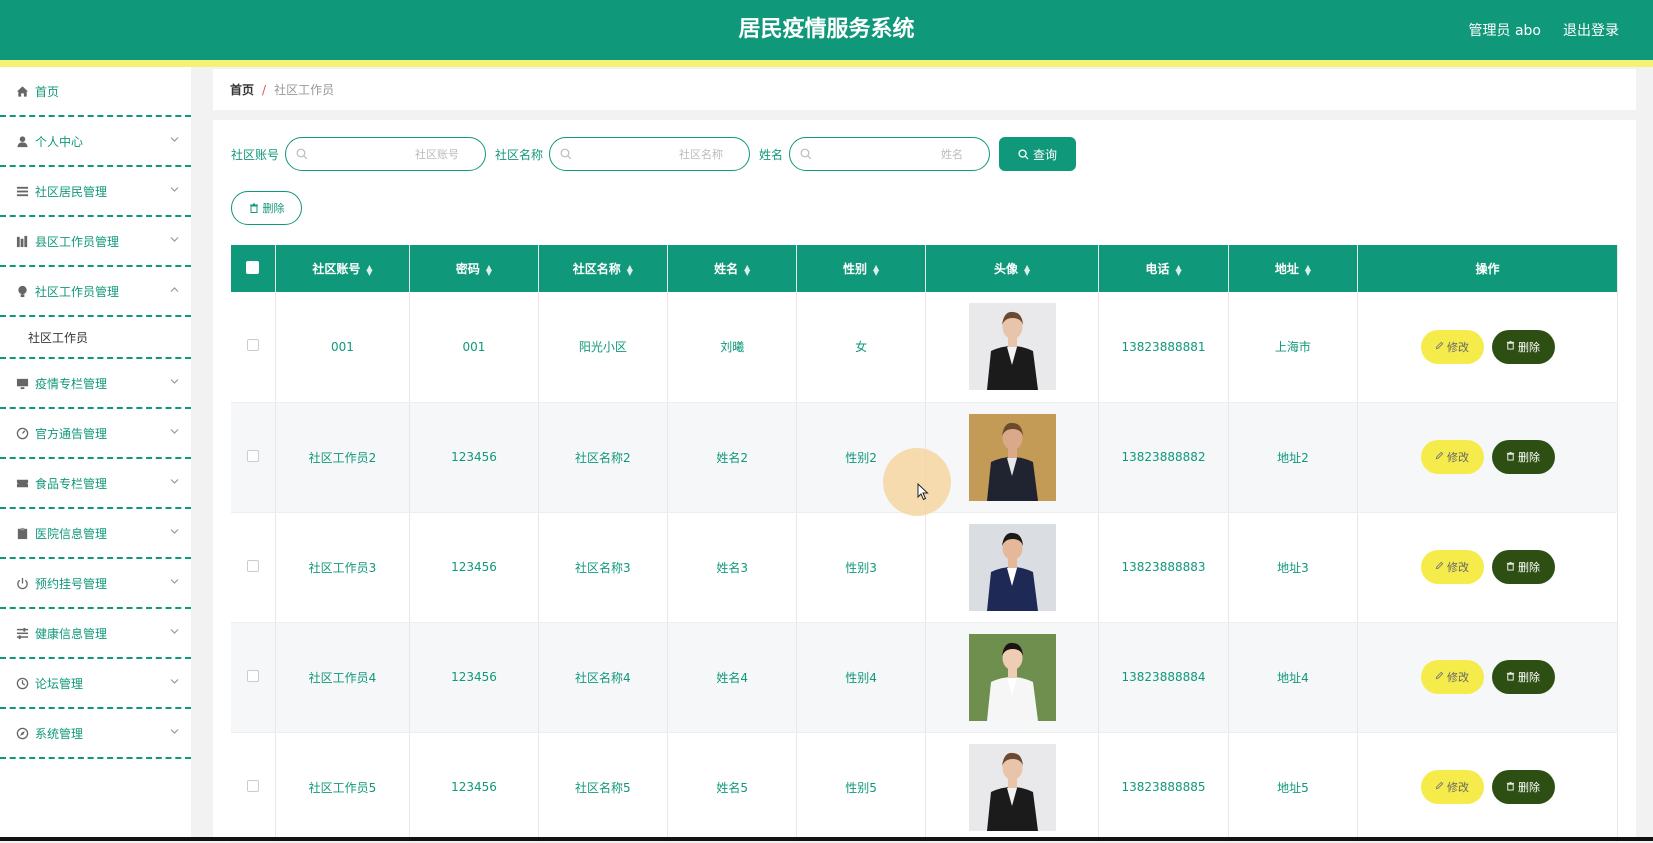 The image size is (1653, 843). Describe the element at coordinates (343, 677) in the screenshot. I see `cell-account: 社区工作员4` at that location.